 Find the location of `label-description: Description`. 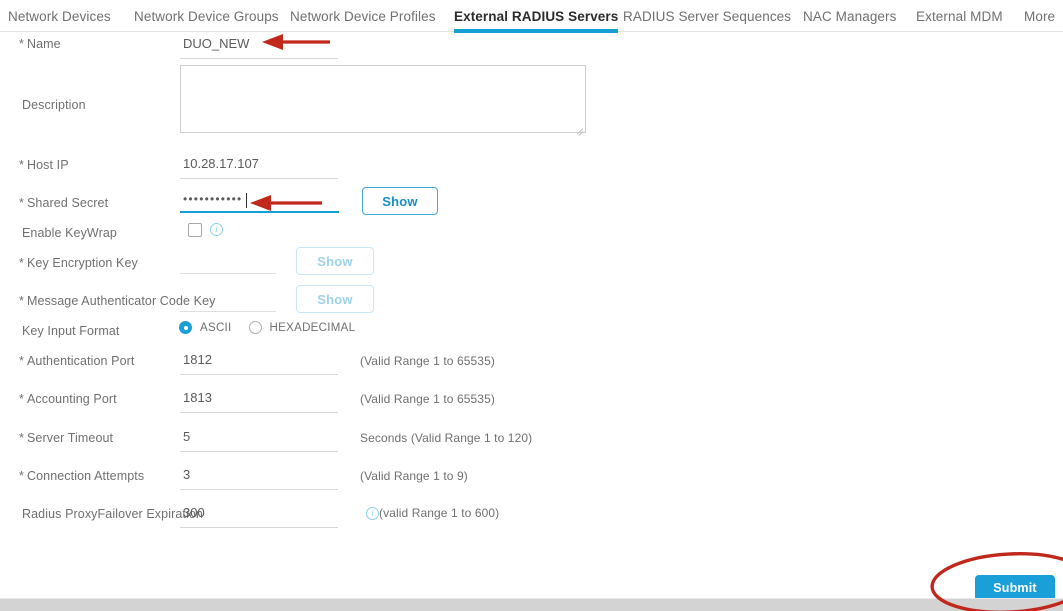

label-description: Description is located at coordinates (52, 105).